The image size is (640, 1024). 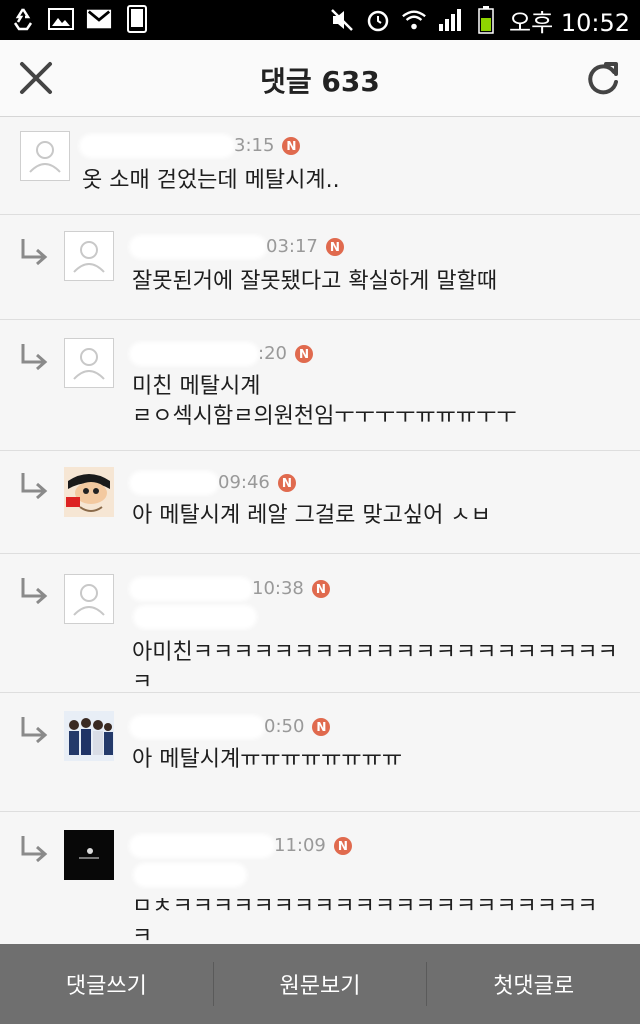 I want to click on comment-meta: :20 N, so click(x=222, y=353).